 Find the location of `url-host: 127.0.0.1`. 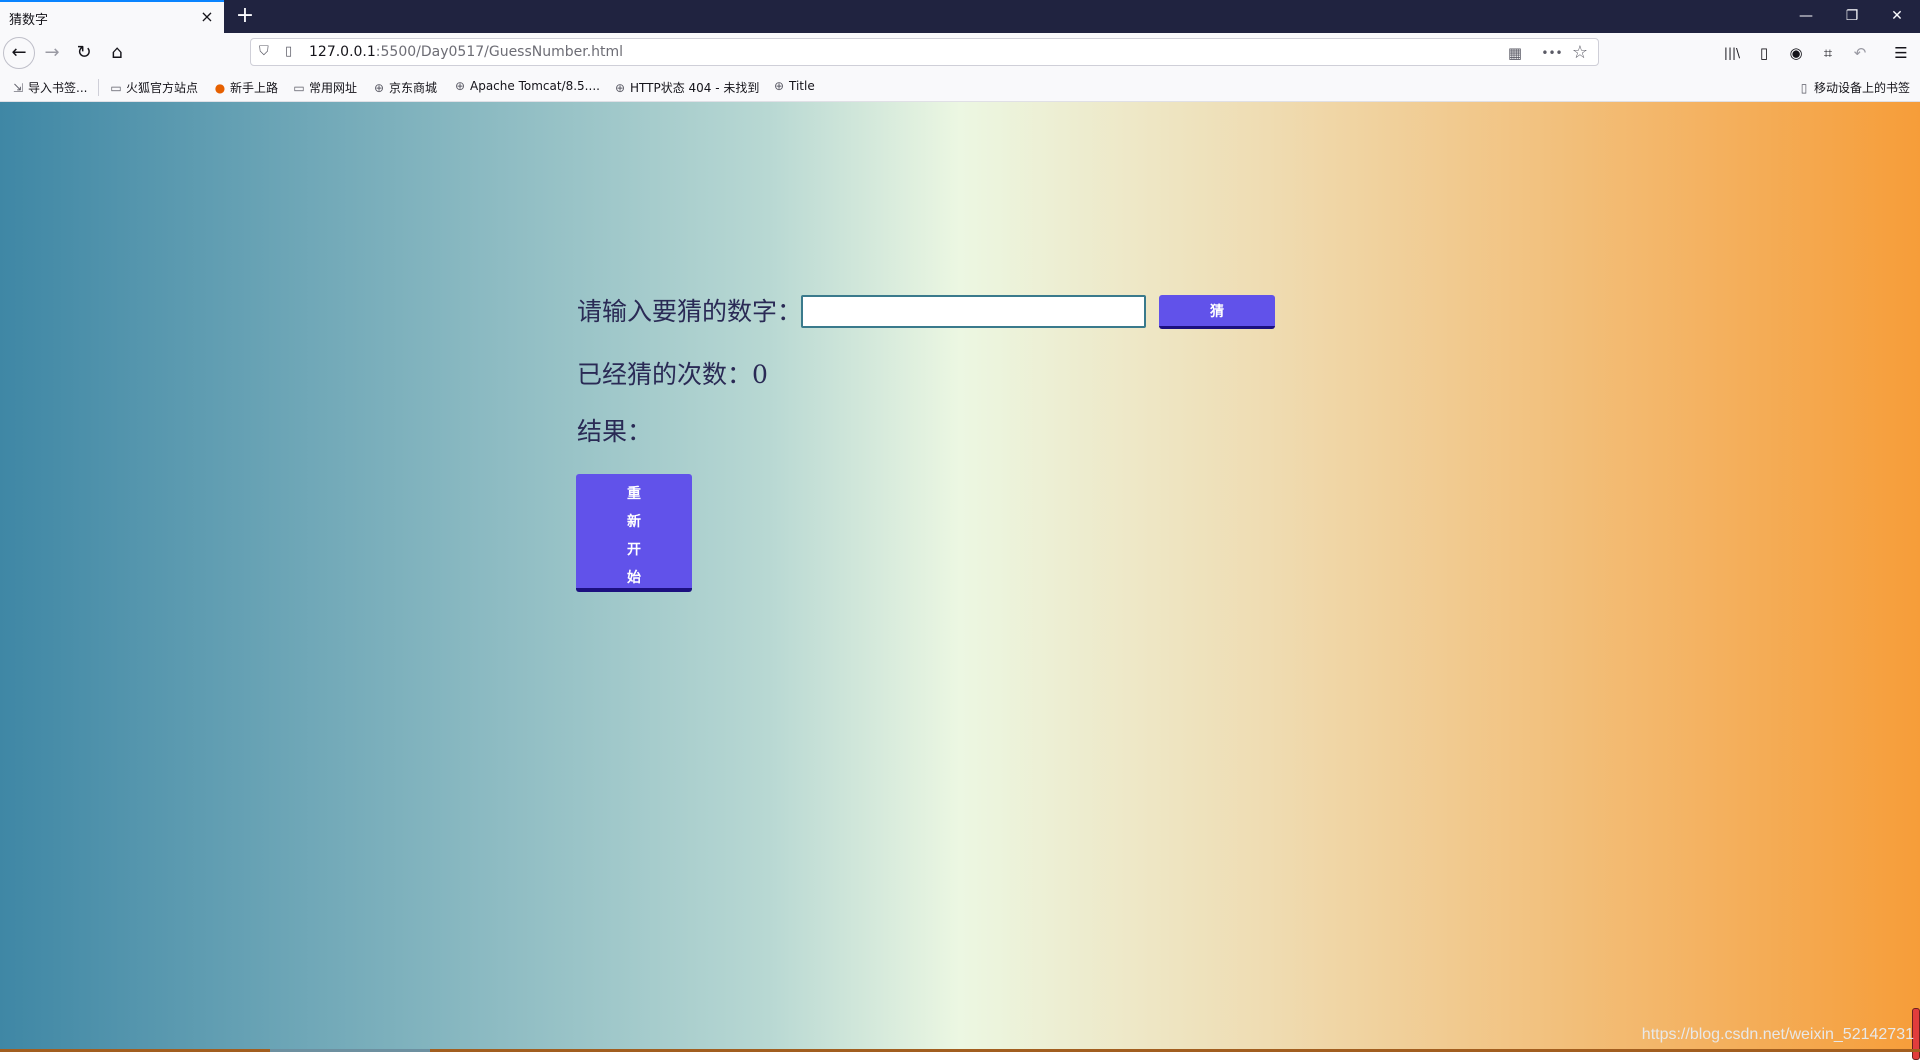

url-host: 127.0.0.1 is located at coordinates (342, 52).